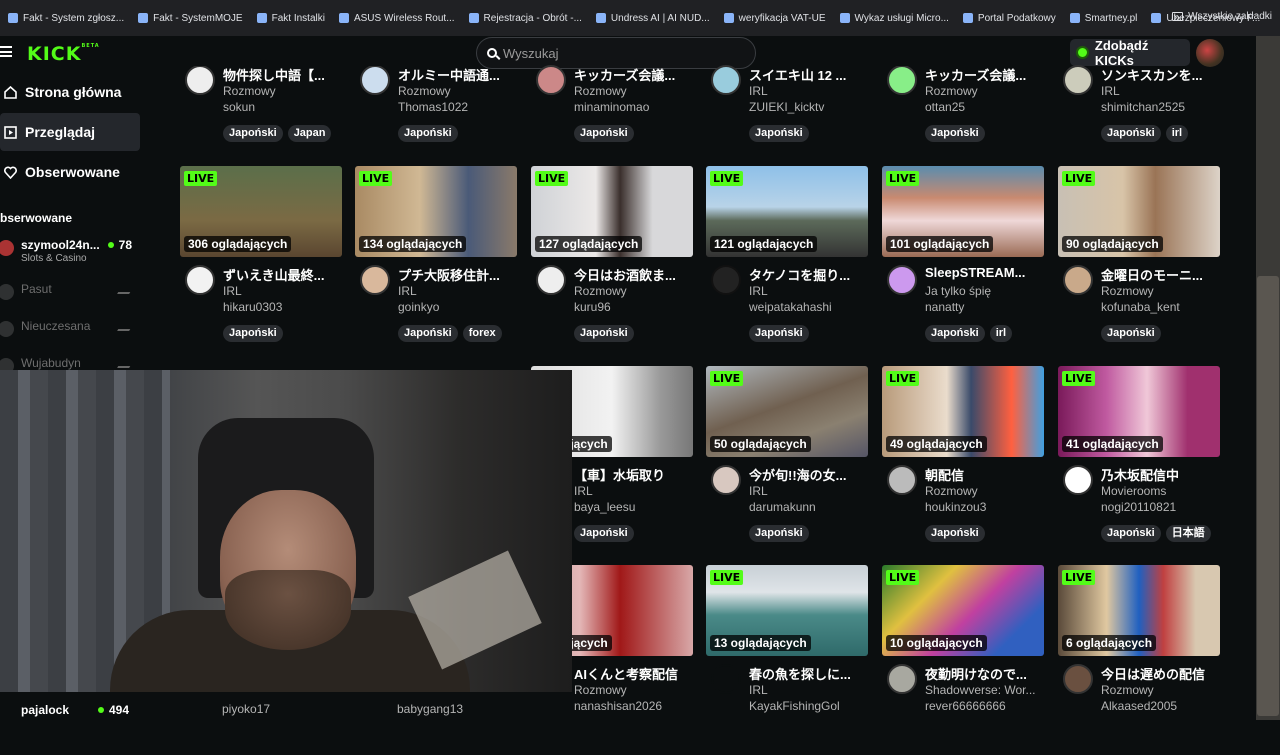  What do you see at coordinates (790, 307) in the screenshot?
I see `streamer-name: weipatakahashi` at bounding box center [790, 307].